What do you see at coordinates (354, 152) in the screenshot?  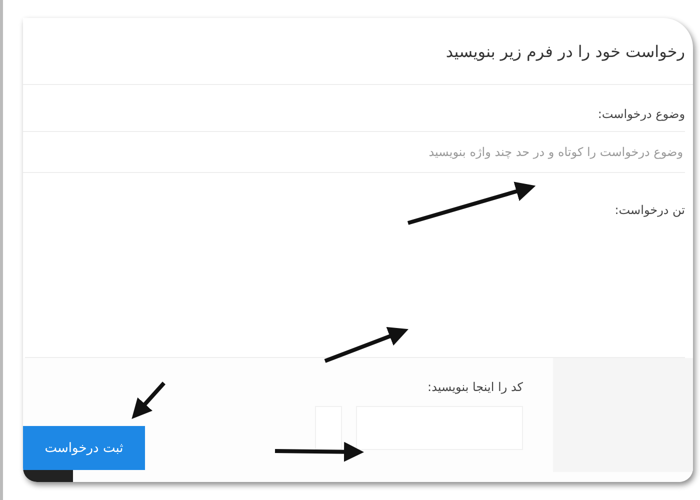 I see `subject-field: وضوع درخواست را کوتاه و در حد چند واژه بنویسید` at bounding box center [354, 152].